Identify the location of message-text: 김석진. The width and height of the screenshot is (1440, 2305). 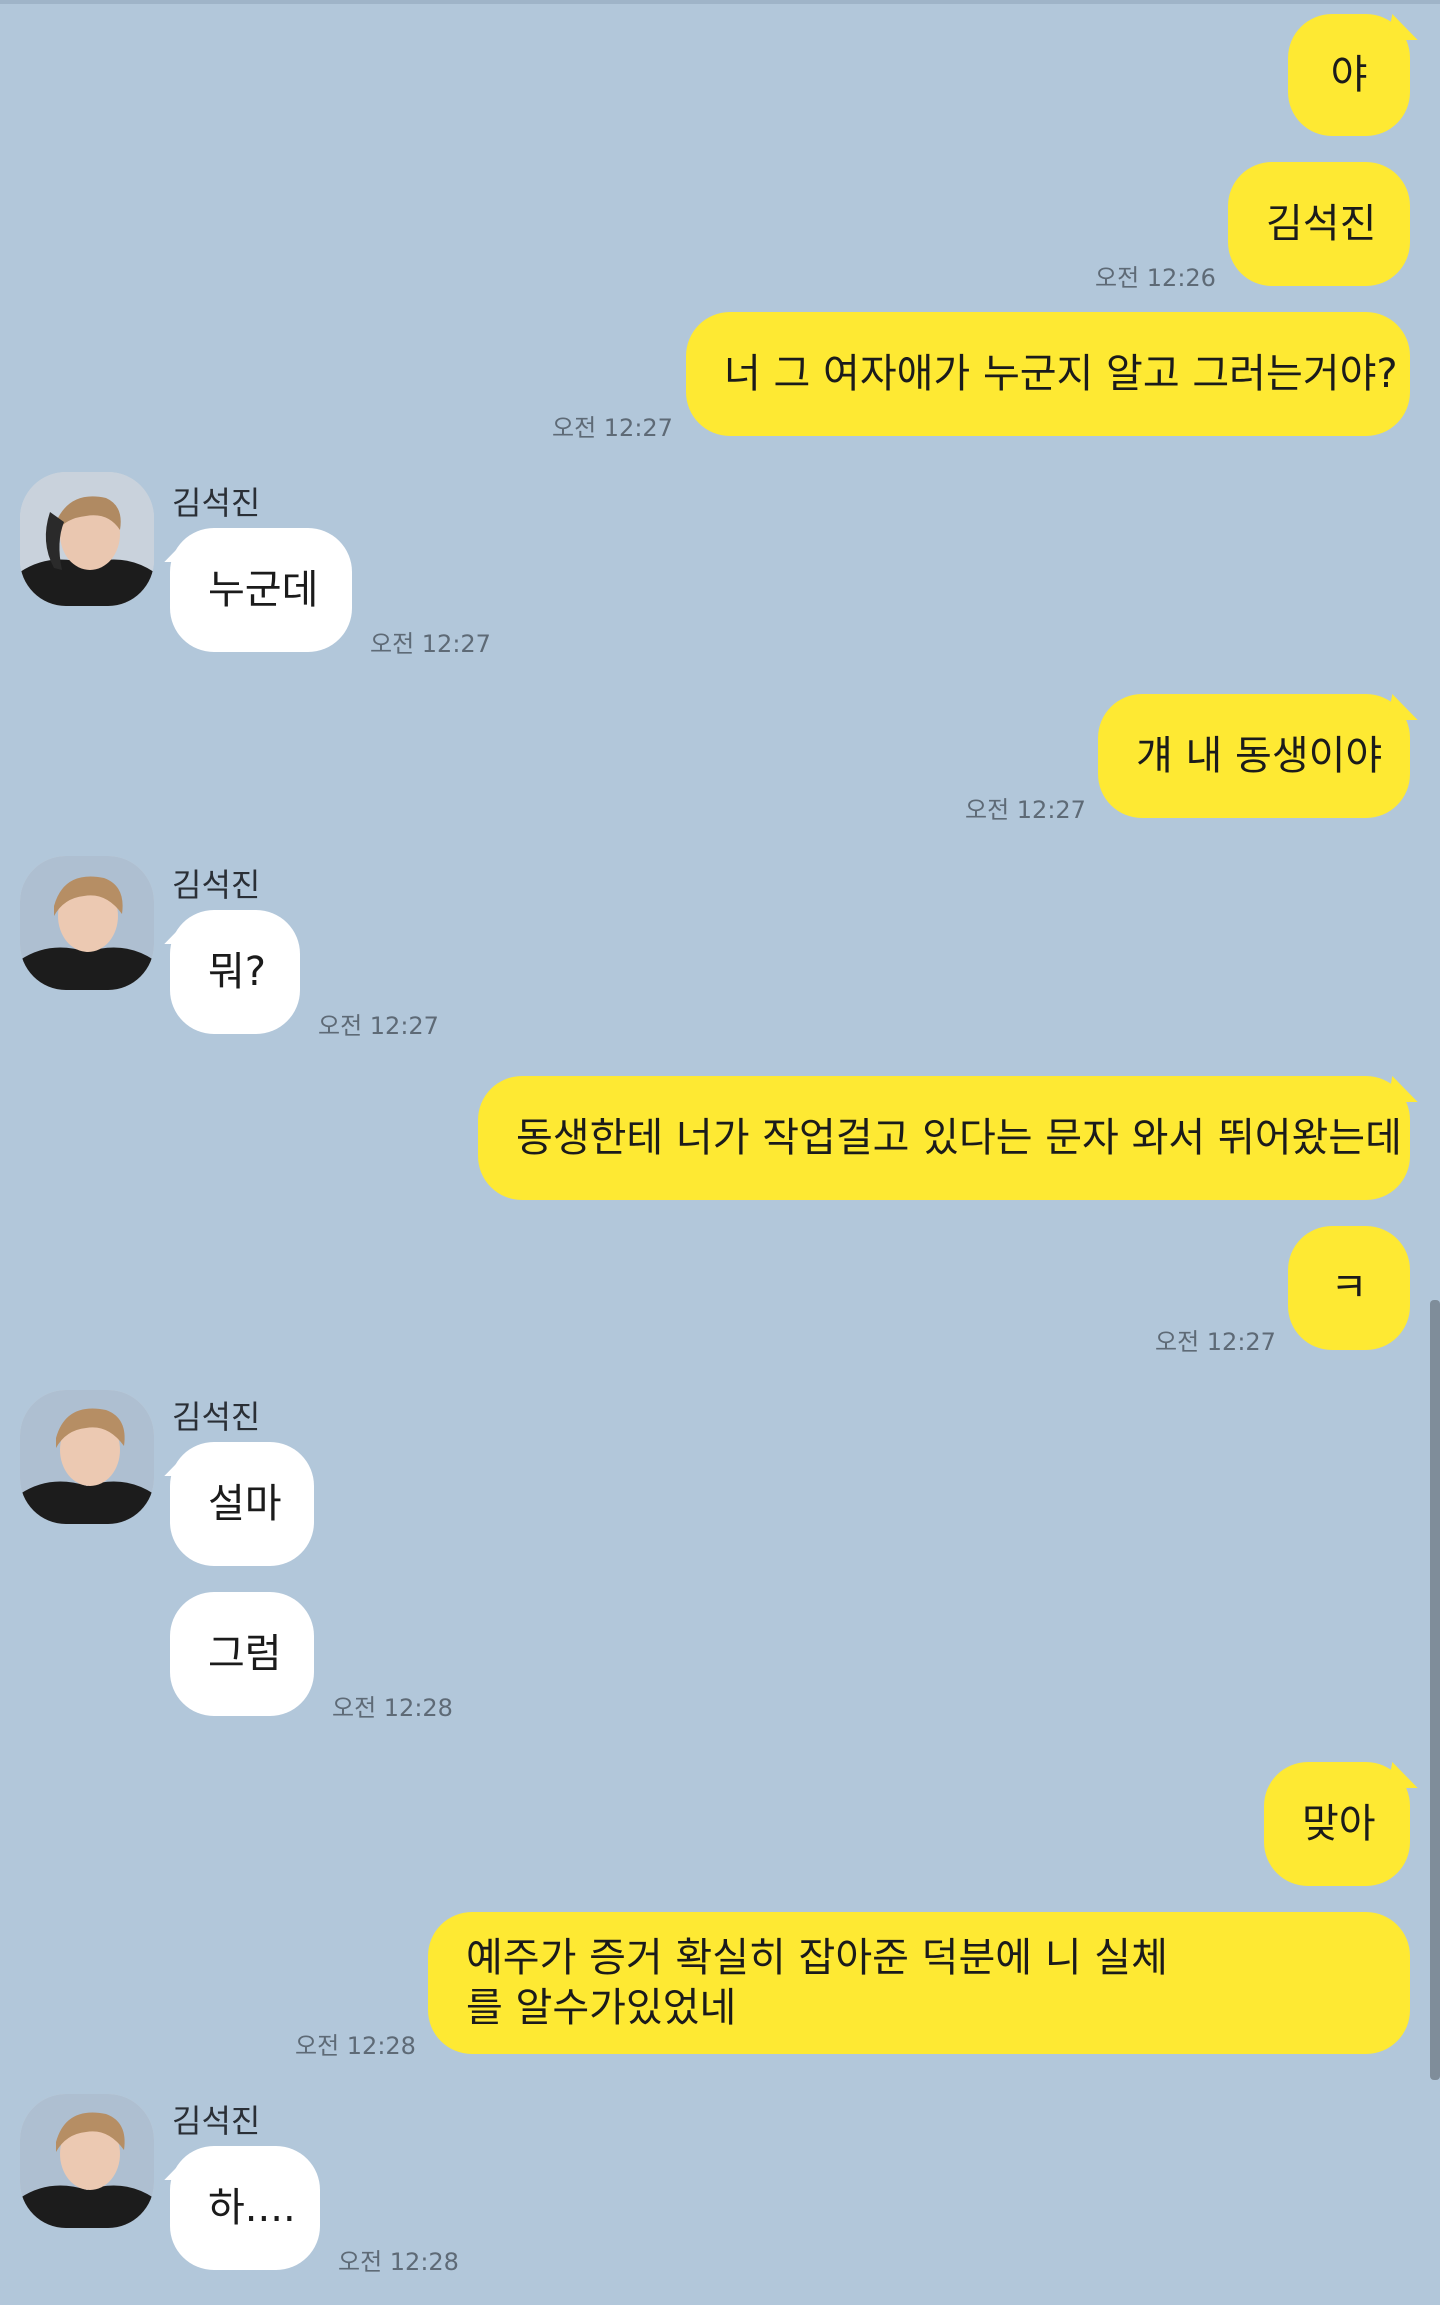
(1321, 224).